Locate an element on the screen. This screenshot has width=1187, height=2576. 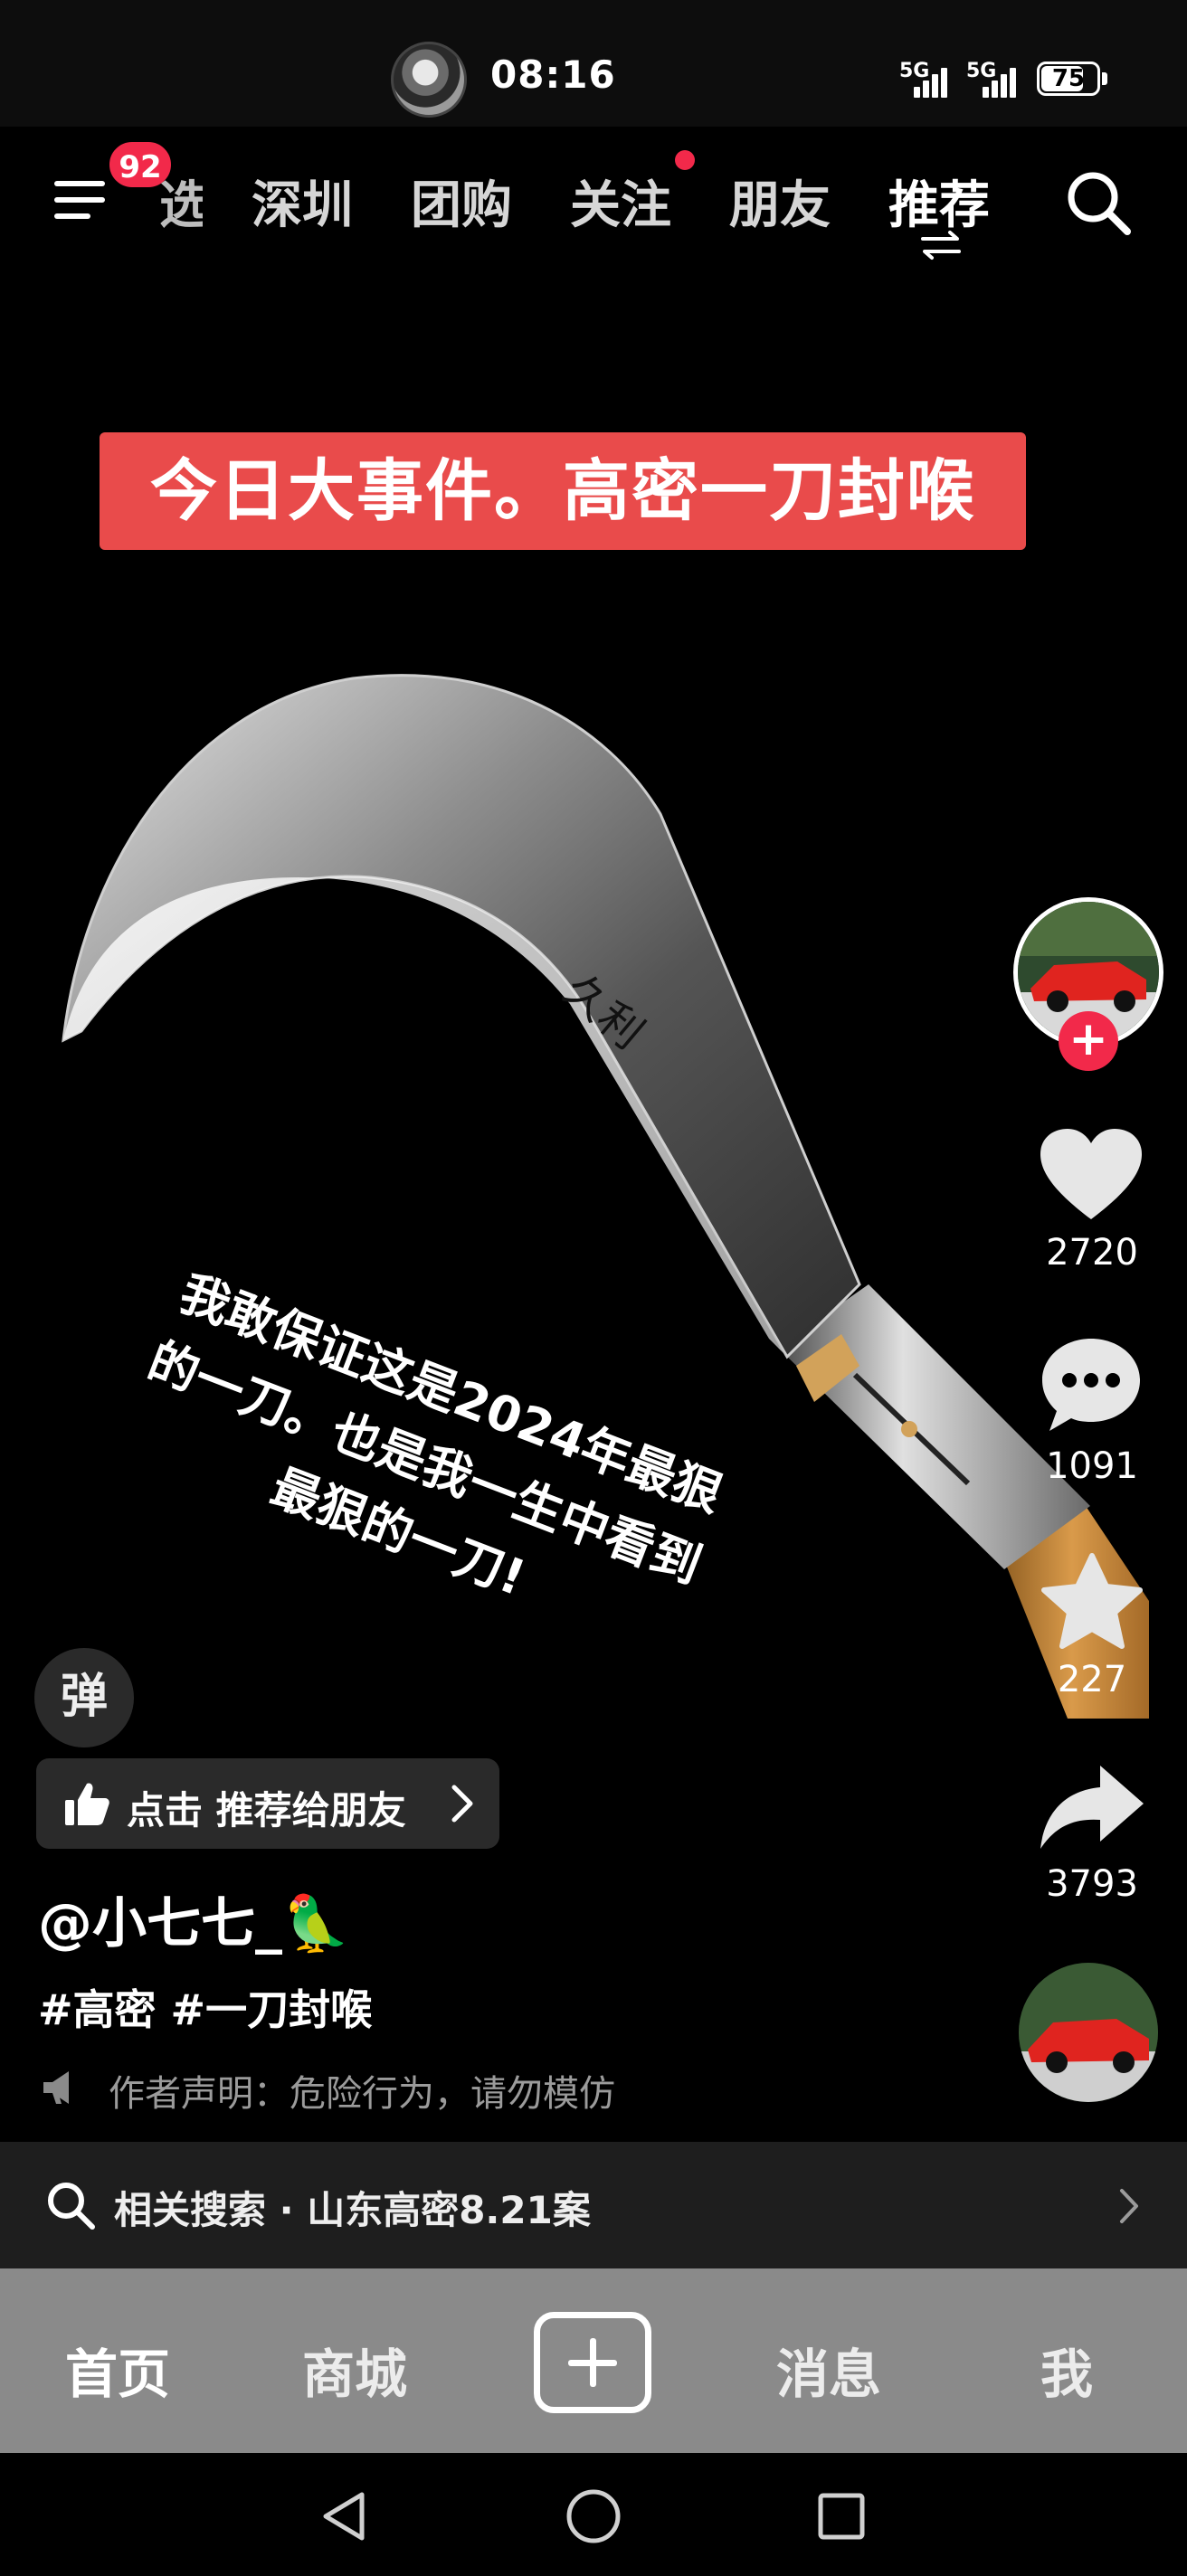
home-icon is located at coordinates (593, 2516).